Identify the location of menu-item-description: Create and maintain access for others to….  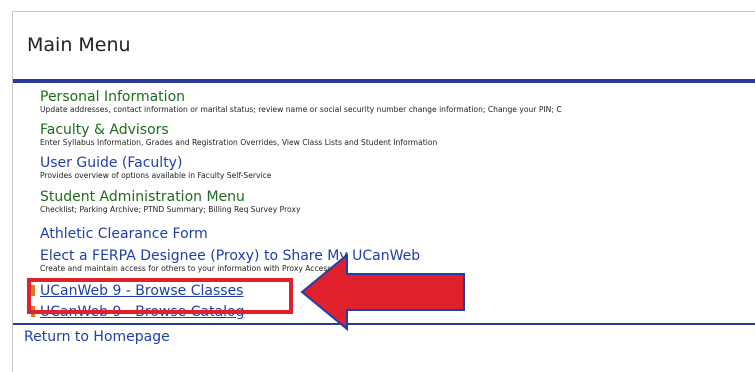
(187, 268).